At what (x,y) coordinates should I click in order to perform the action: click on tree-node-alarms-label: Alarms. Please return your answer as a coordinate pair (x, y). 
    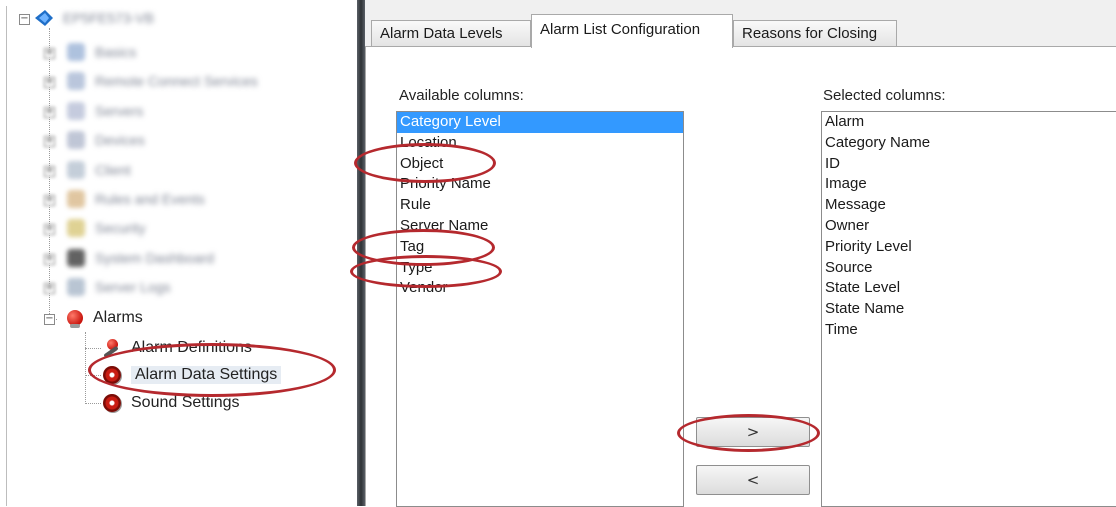
    Looking at the image, I should click on (118, 317).